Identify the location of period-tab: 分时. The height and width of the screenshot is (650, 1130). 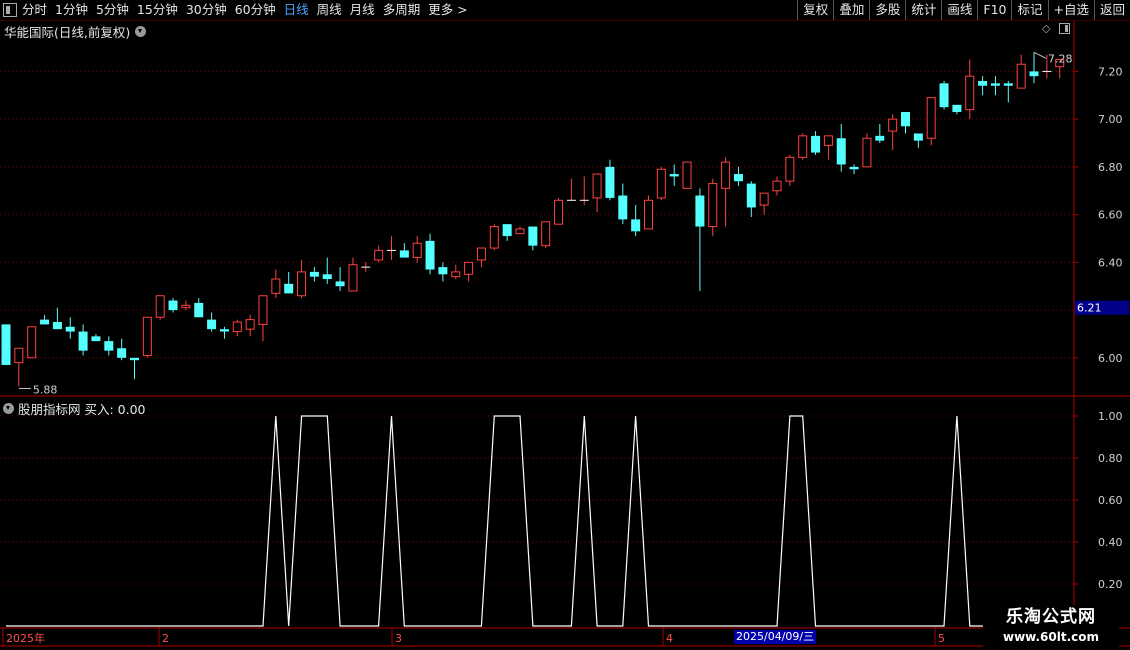
(34, 10).